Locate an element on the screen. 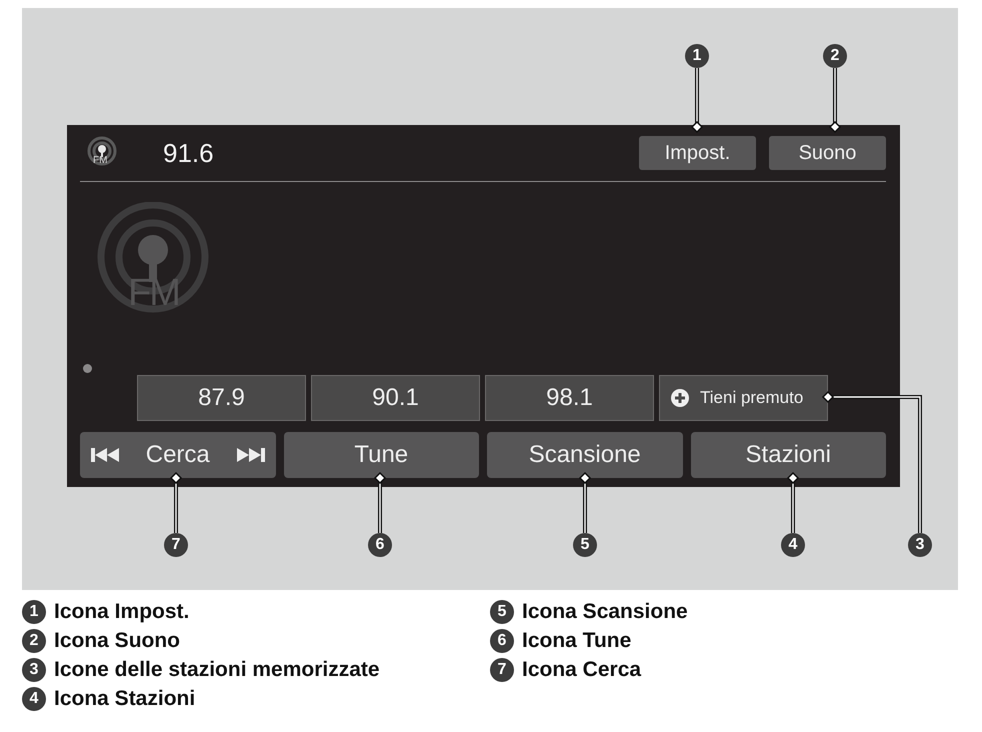 This screenshot has width=982, height=732. legend-text: Icona Tune is located at coordinates (577, 641).